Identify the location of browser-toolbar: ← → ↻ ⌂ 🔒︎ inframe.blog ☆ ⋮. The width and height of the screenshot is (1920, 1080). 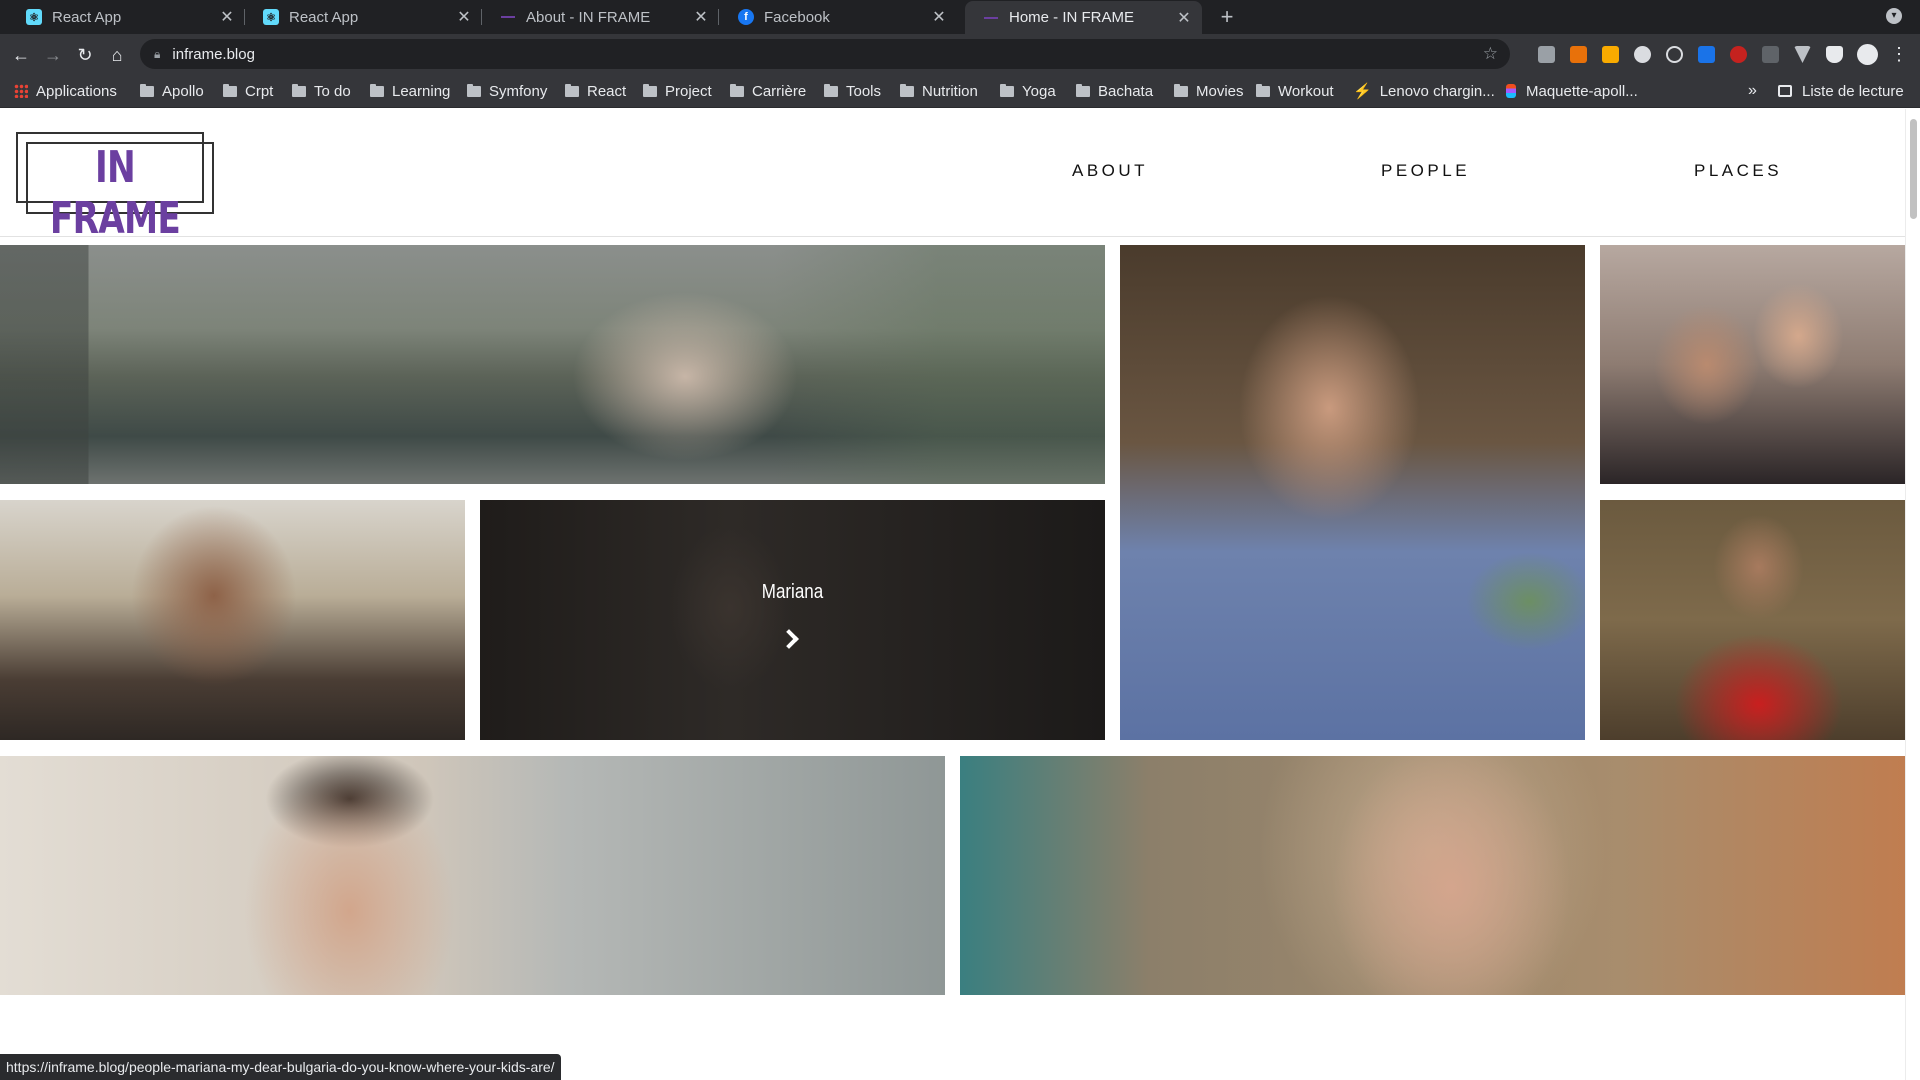
(960, 54).